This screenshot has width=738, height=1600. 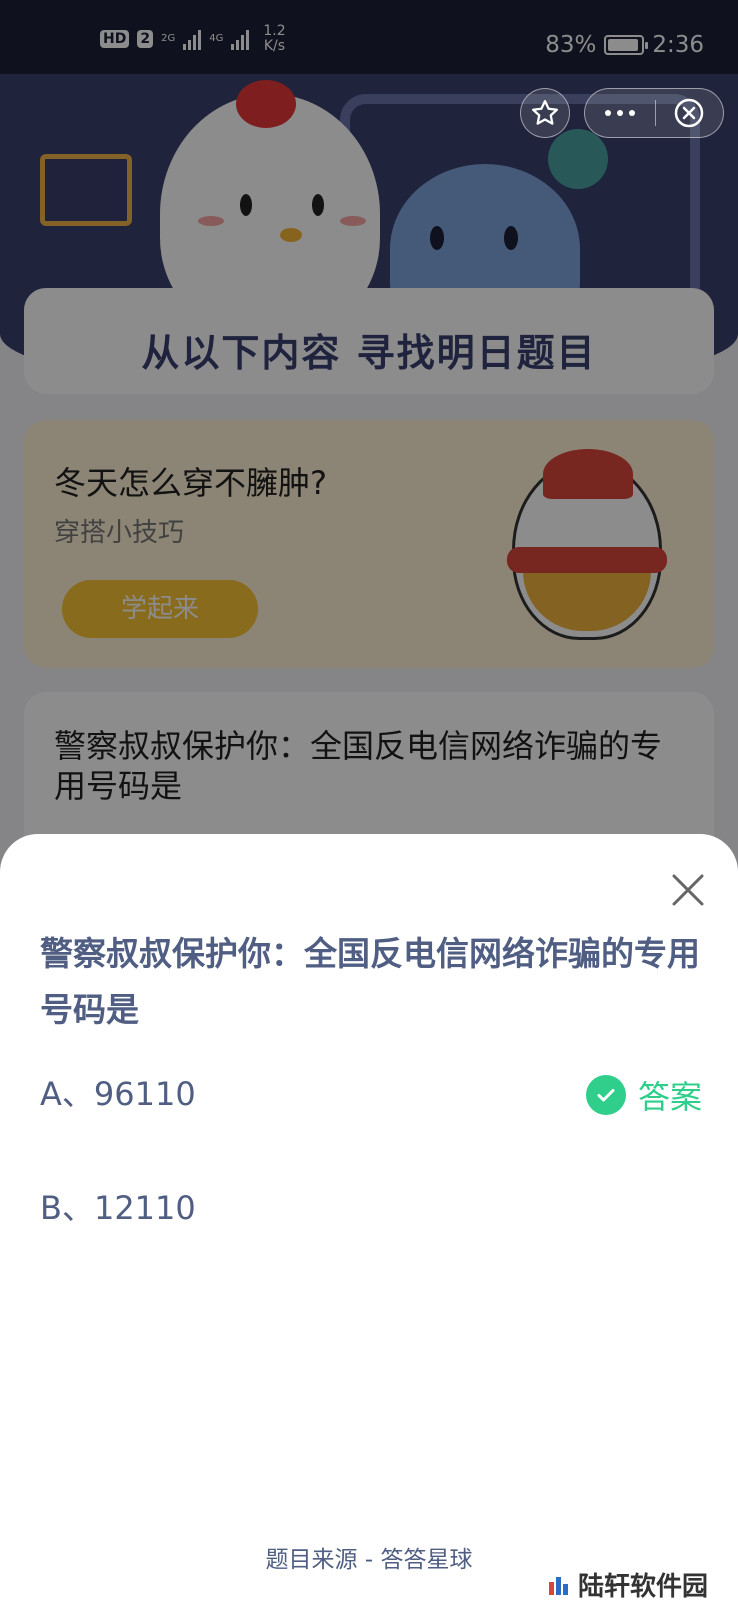 I want to click on answer-tag: 答案, so click(x=643, y=1095).